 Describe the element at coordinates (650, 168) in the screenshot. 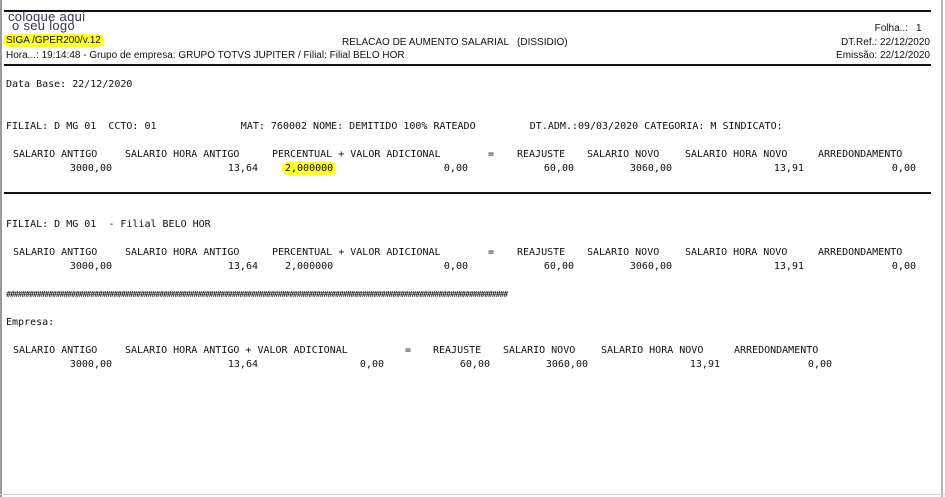

I see `sec1-value-salario-novo: 3060,00` at that location.